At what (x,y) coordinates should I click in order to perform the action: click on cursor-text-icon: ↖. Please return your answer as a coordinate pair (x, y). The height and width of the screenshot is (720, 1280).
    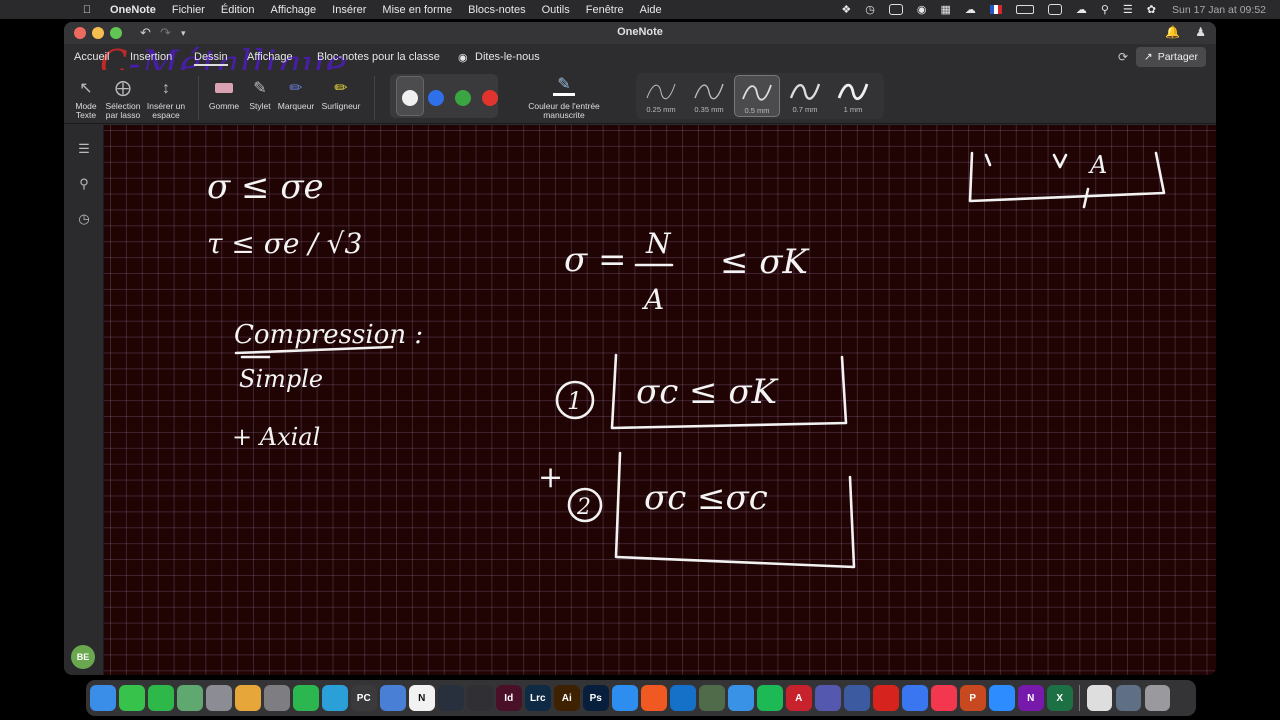
    Looking at the image, I should click on (86, 88).